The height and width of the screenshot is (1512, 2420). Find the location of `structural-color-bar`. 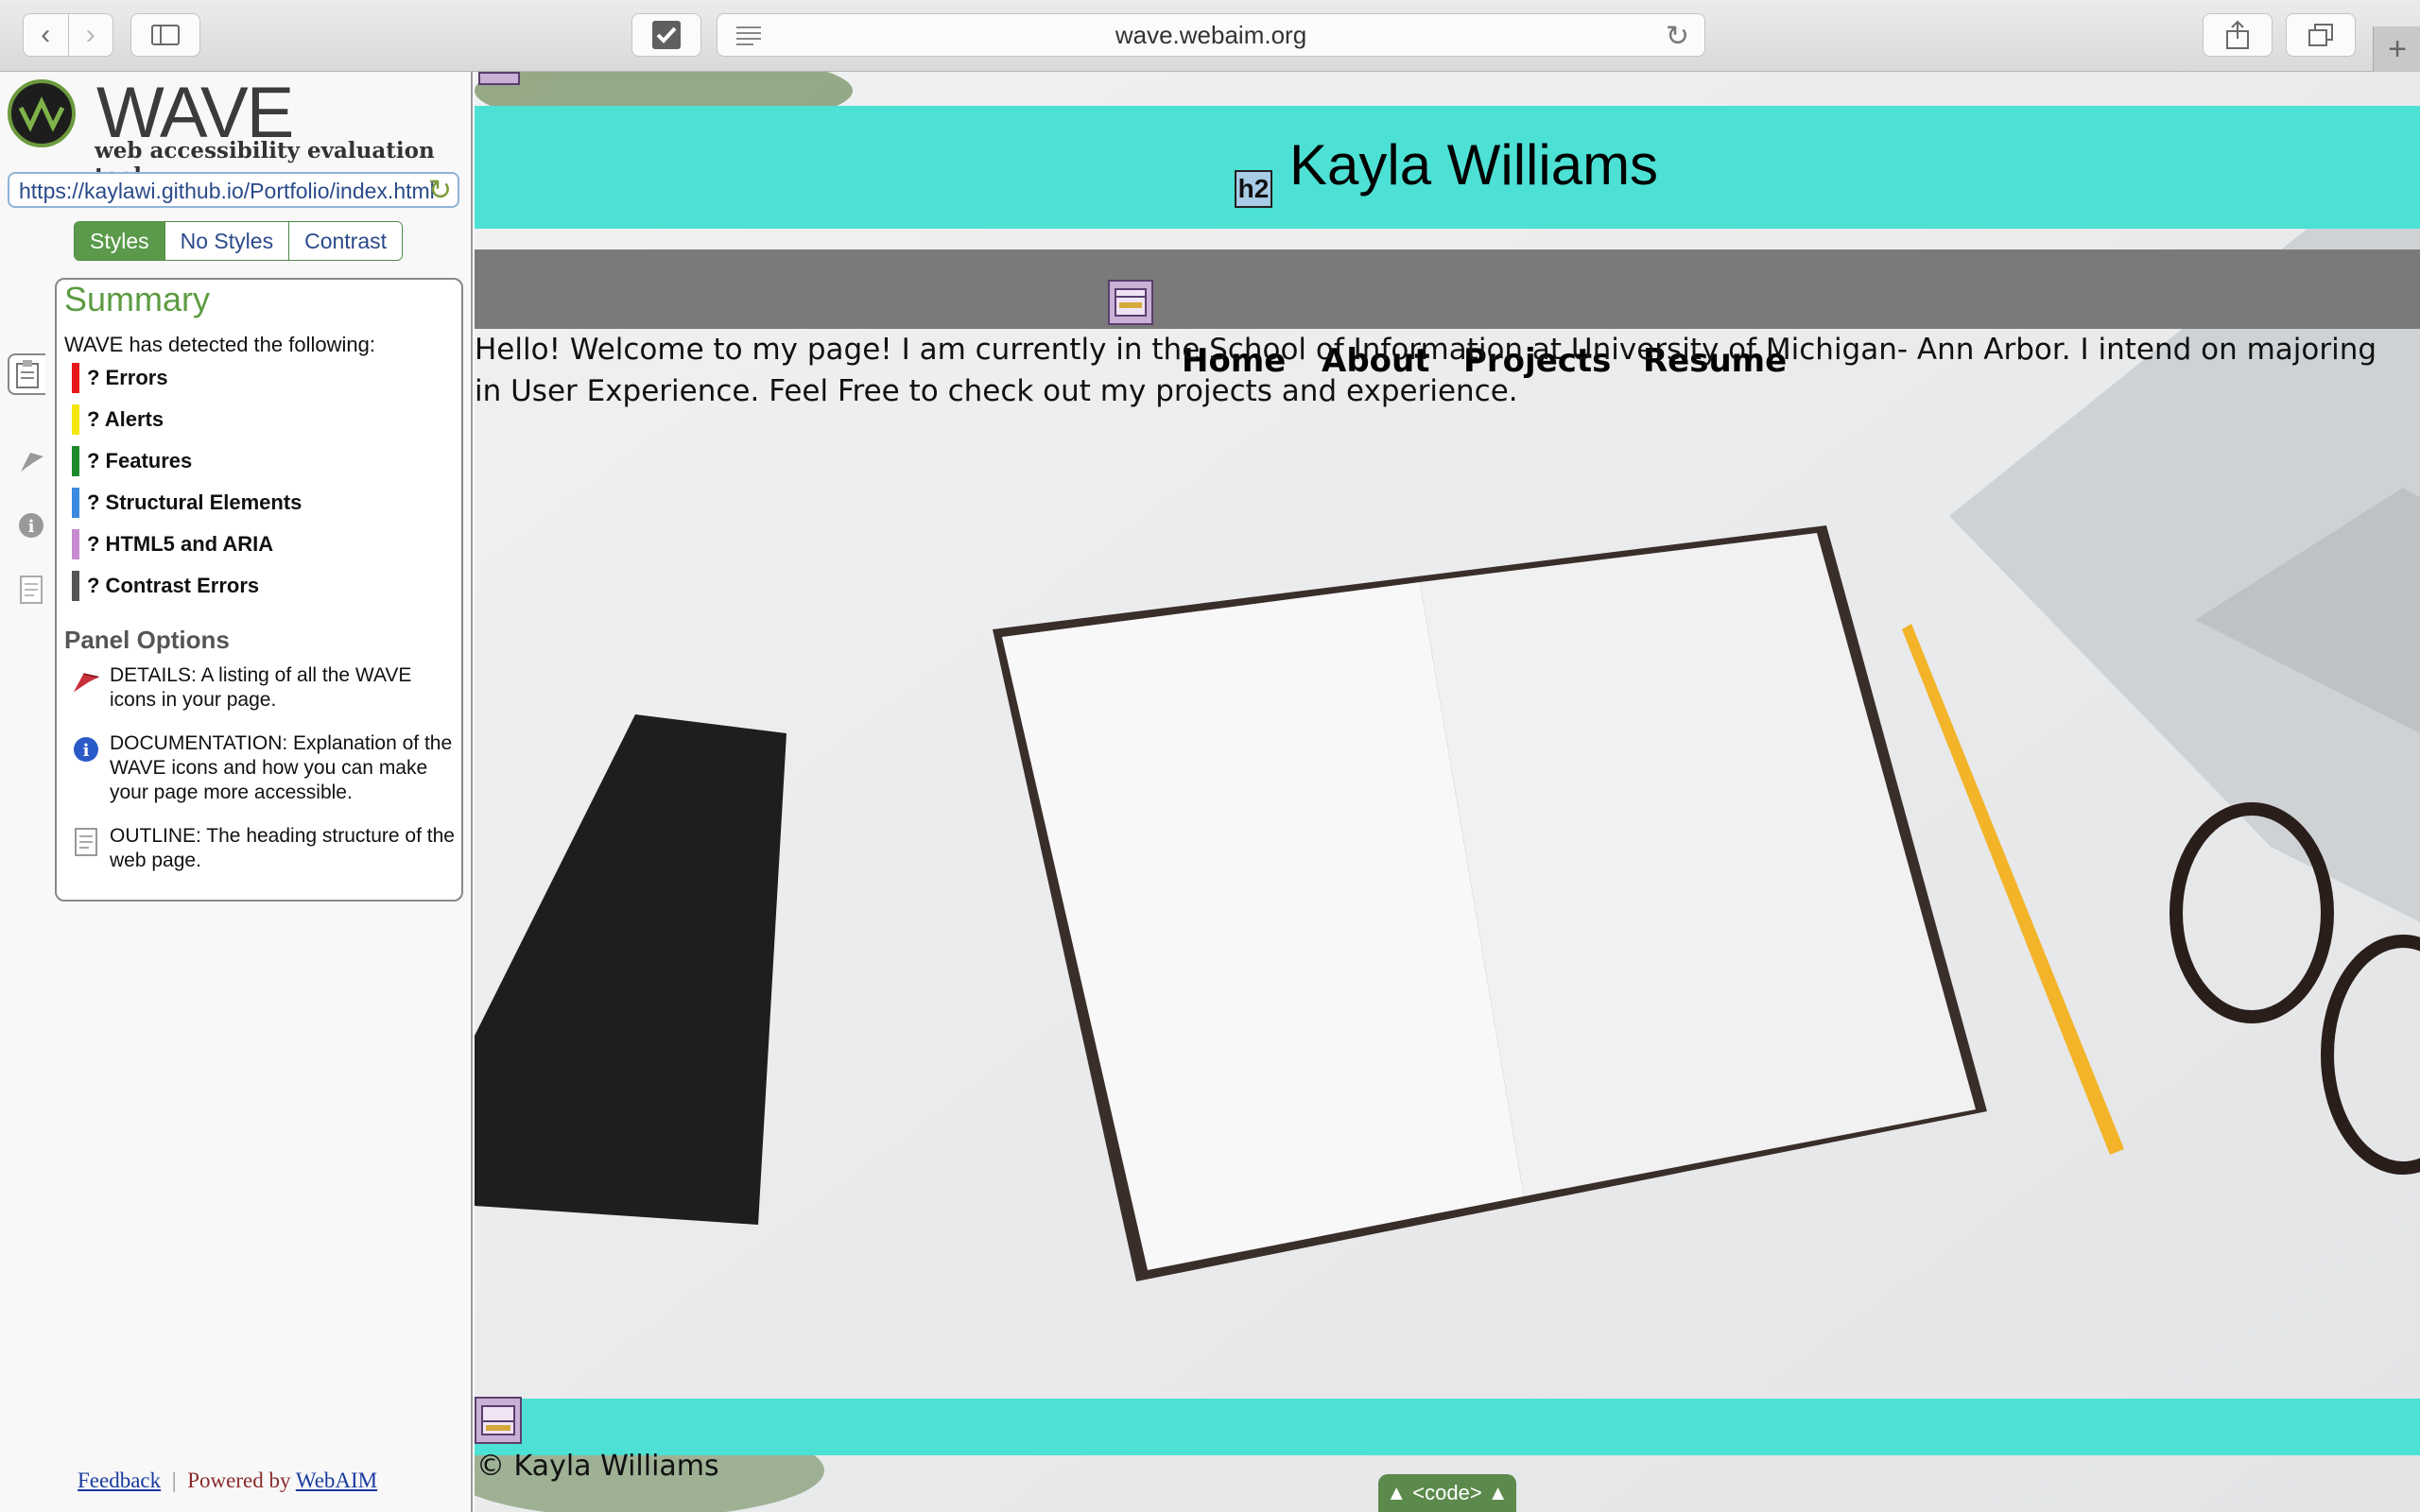

structural-color-bar is located at coordinates (75, 503).